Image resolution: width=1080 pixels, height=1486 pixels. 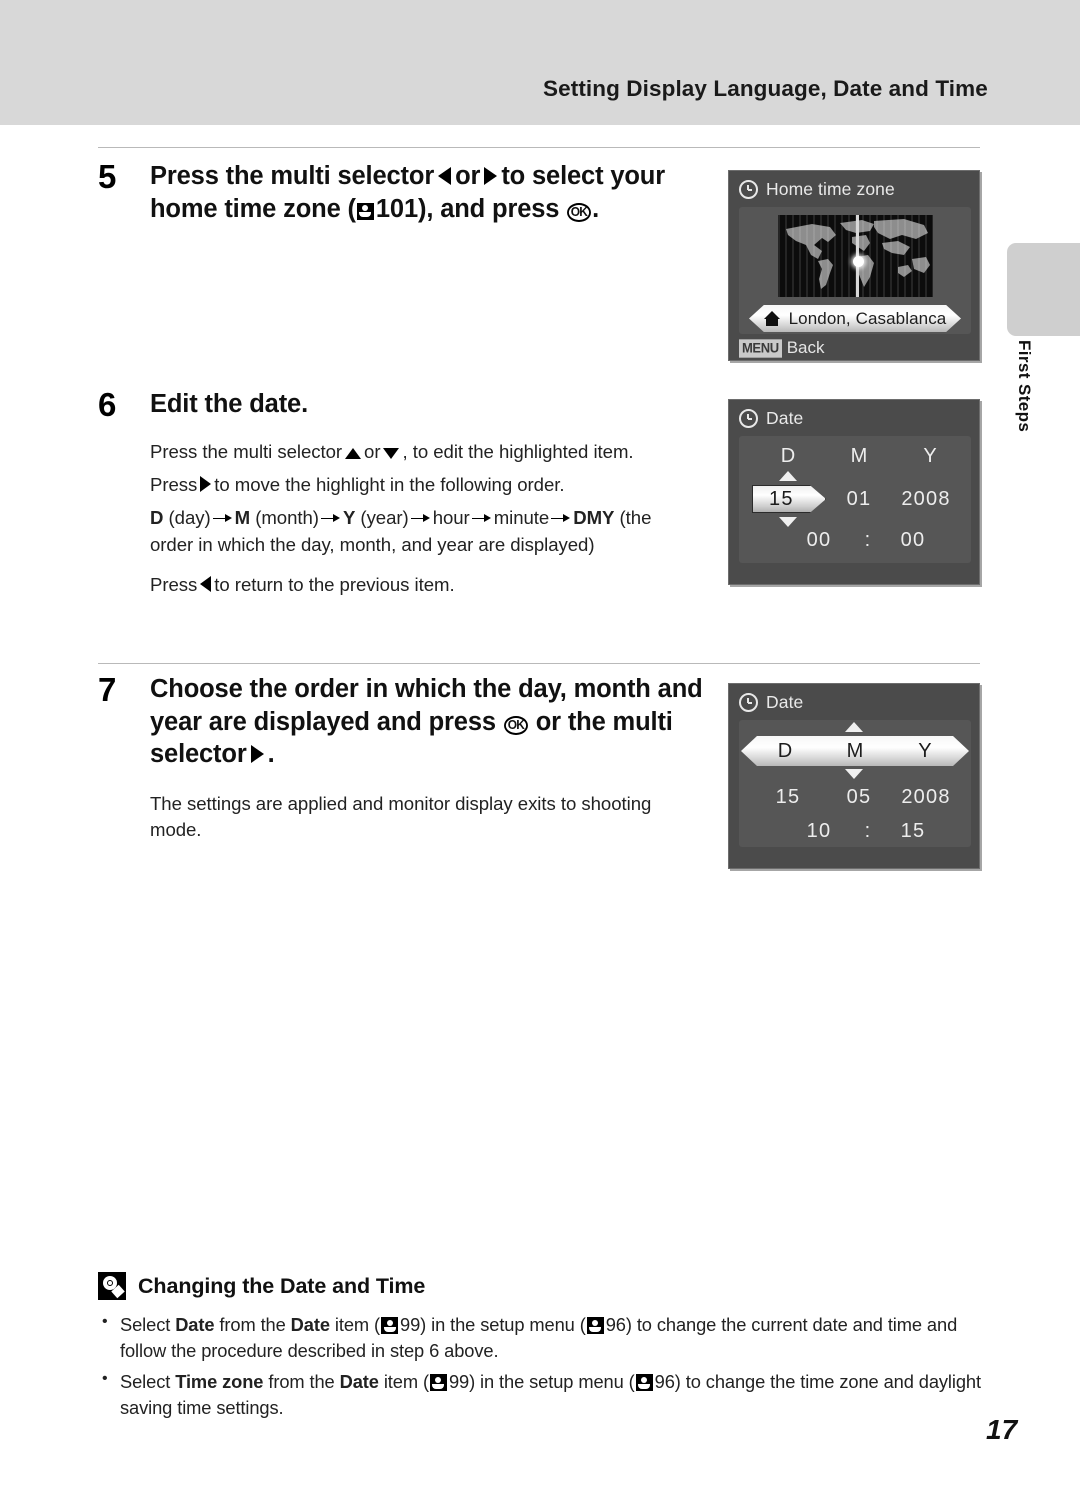 I want to click on step-7-number: 7, so click(x=107, y=689).